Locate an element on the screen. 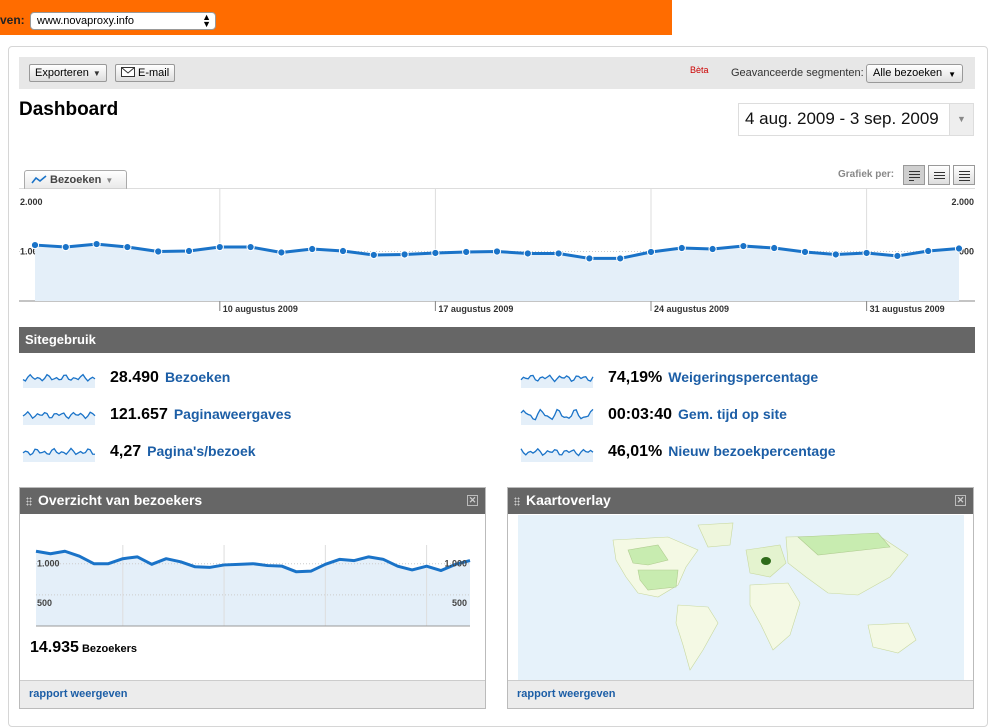  metric-value: 28.490 is located at coordinates (134, 377).